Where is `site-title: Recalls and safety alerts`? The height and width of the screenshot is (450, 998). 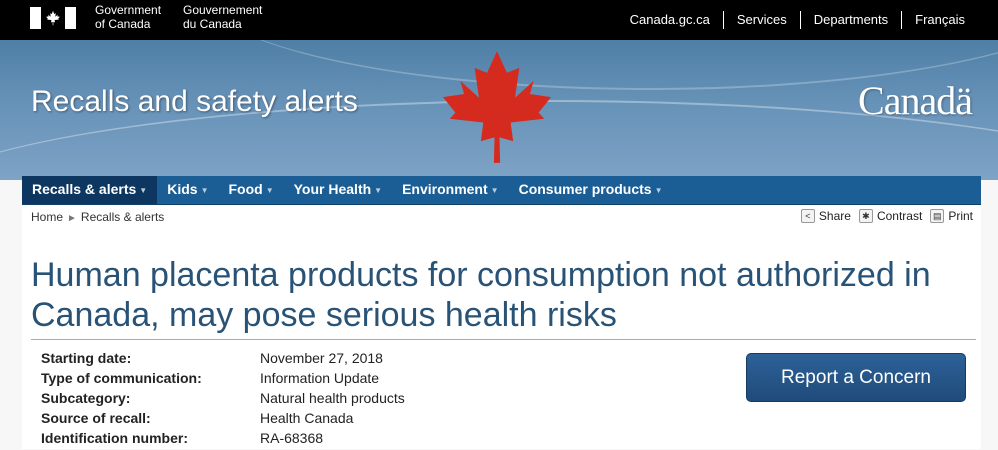
site-title: Recalls and safety alerts is located at coordinates (194, 102).